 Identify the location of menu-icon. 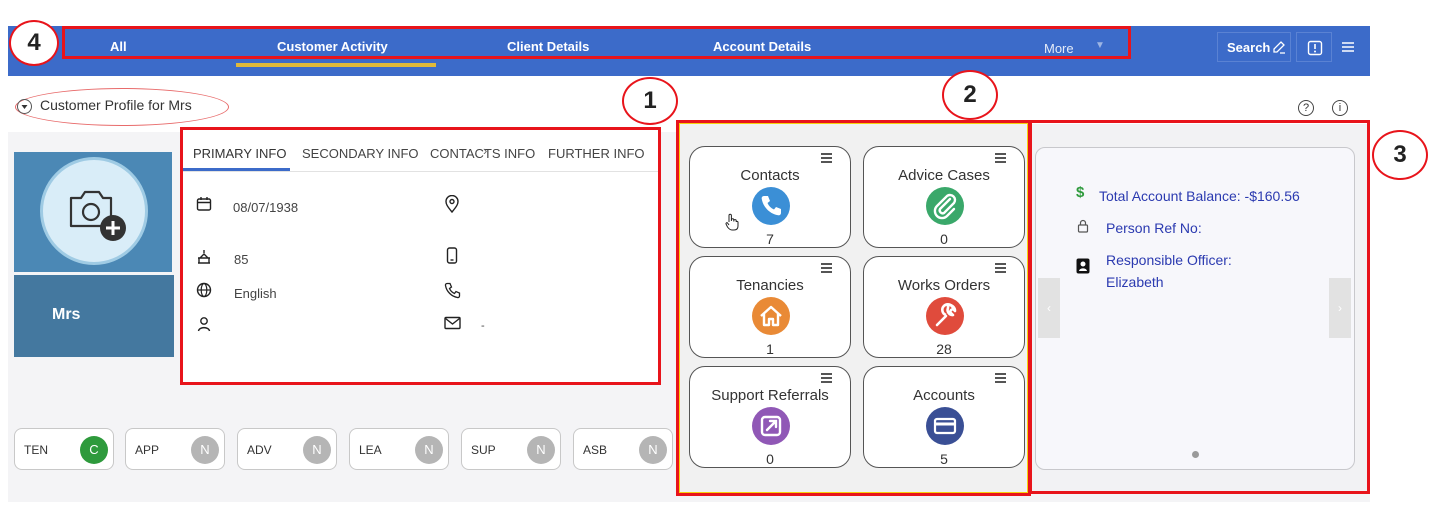
(1348, 47).